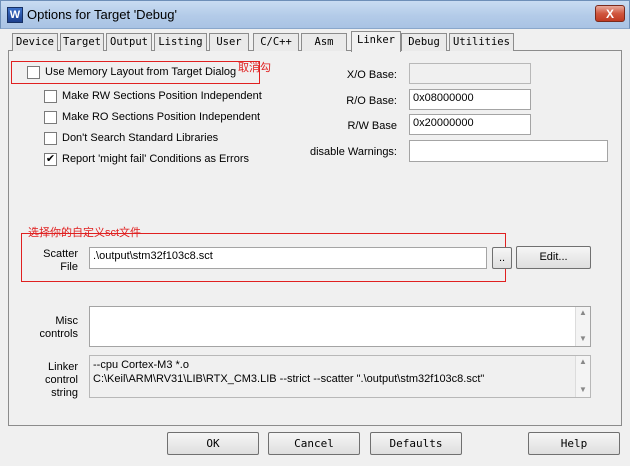 The height and width of the screenshot is (466, 630). I want to click on rw-base-label: R/W Base, so click(372, 126).